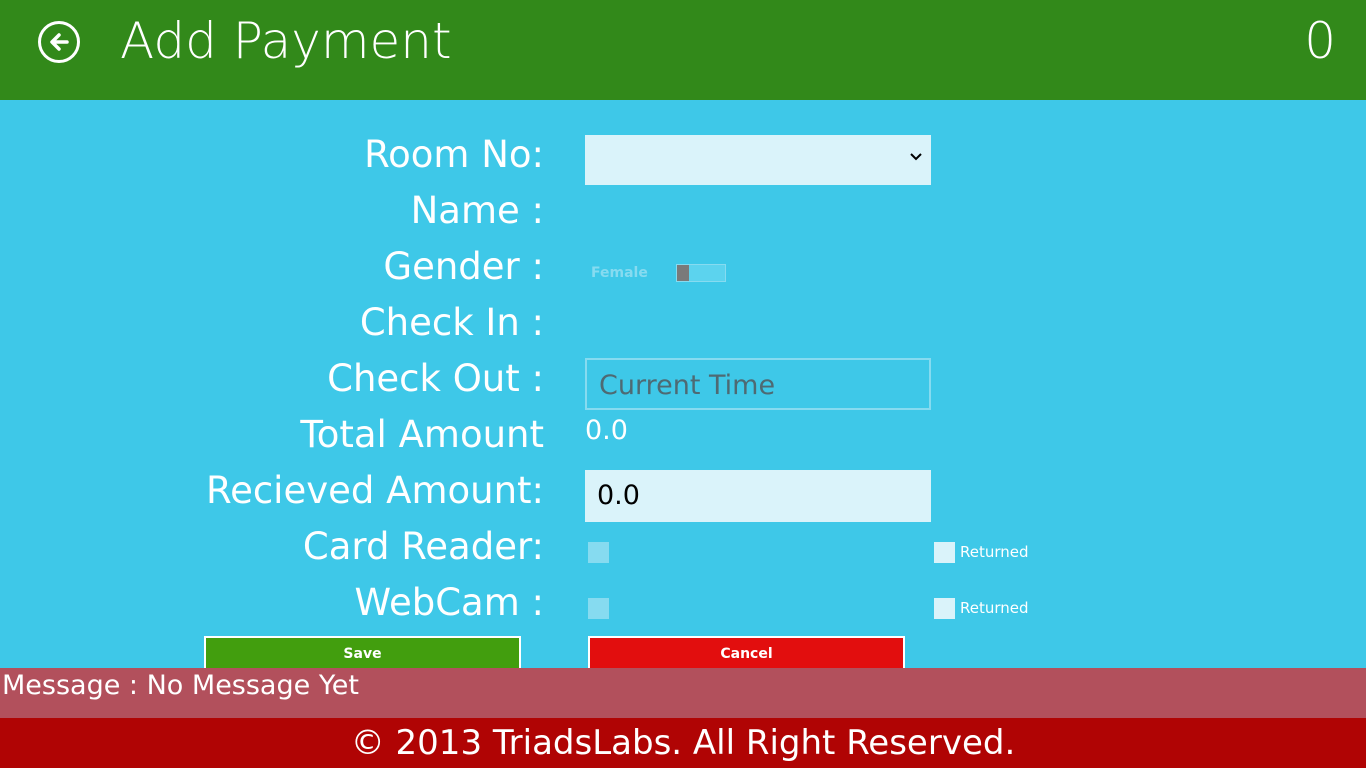  What do you see at coordinates (1320, 41) in the screenshot?
I see `header-count: 0` at bounding box center [1320, 41].